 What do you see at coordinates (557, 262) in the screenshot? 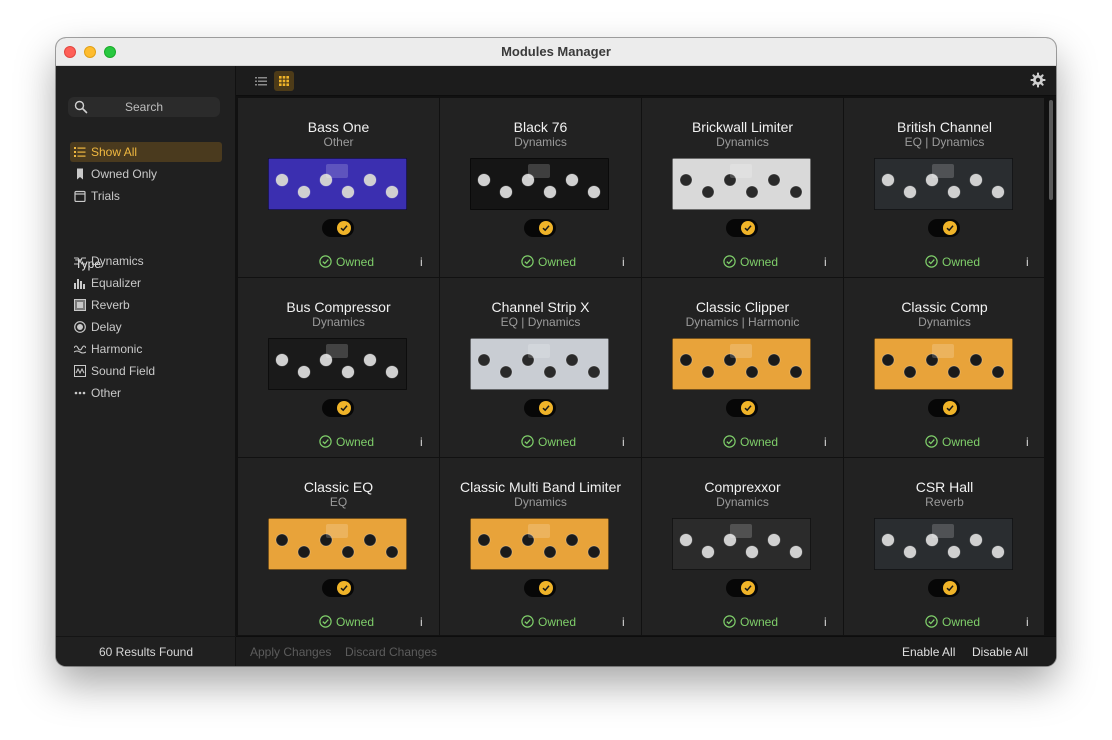
I see `owned-label: Owned` at bounding box center [557, 262].